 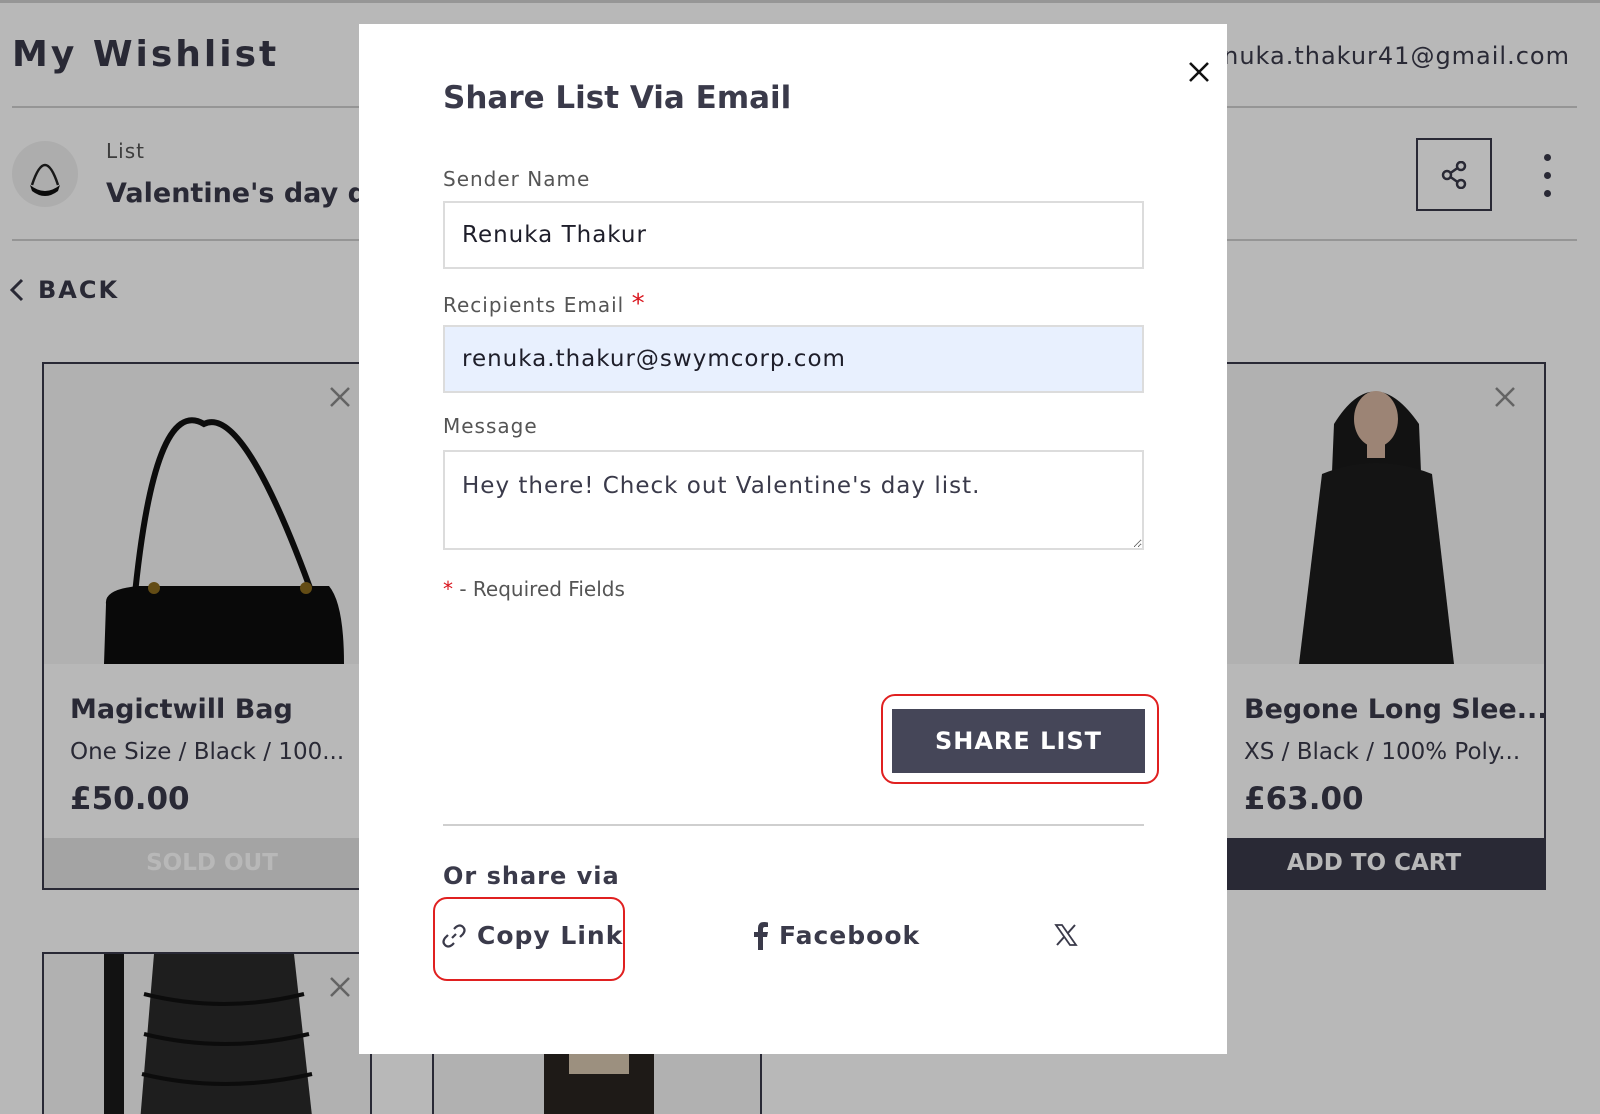 I want to click on copy-link-label: Copy Link, so click(x=550, y=935).